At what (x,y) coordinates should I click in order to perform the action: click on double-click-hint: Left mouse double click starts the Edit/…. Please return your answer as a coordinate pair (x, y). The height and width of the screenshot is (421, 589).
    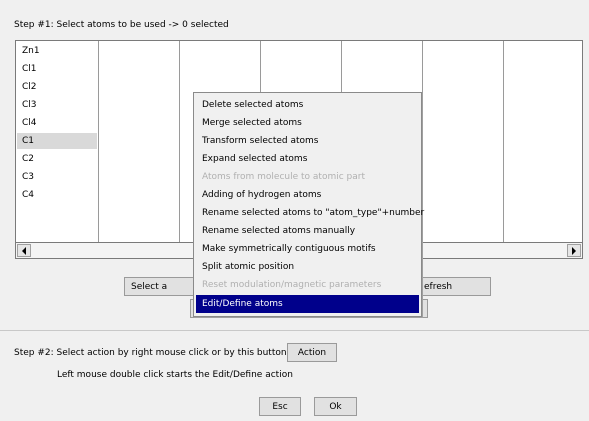
    Looking at the image, I should click on (175, 375).